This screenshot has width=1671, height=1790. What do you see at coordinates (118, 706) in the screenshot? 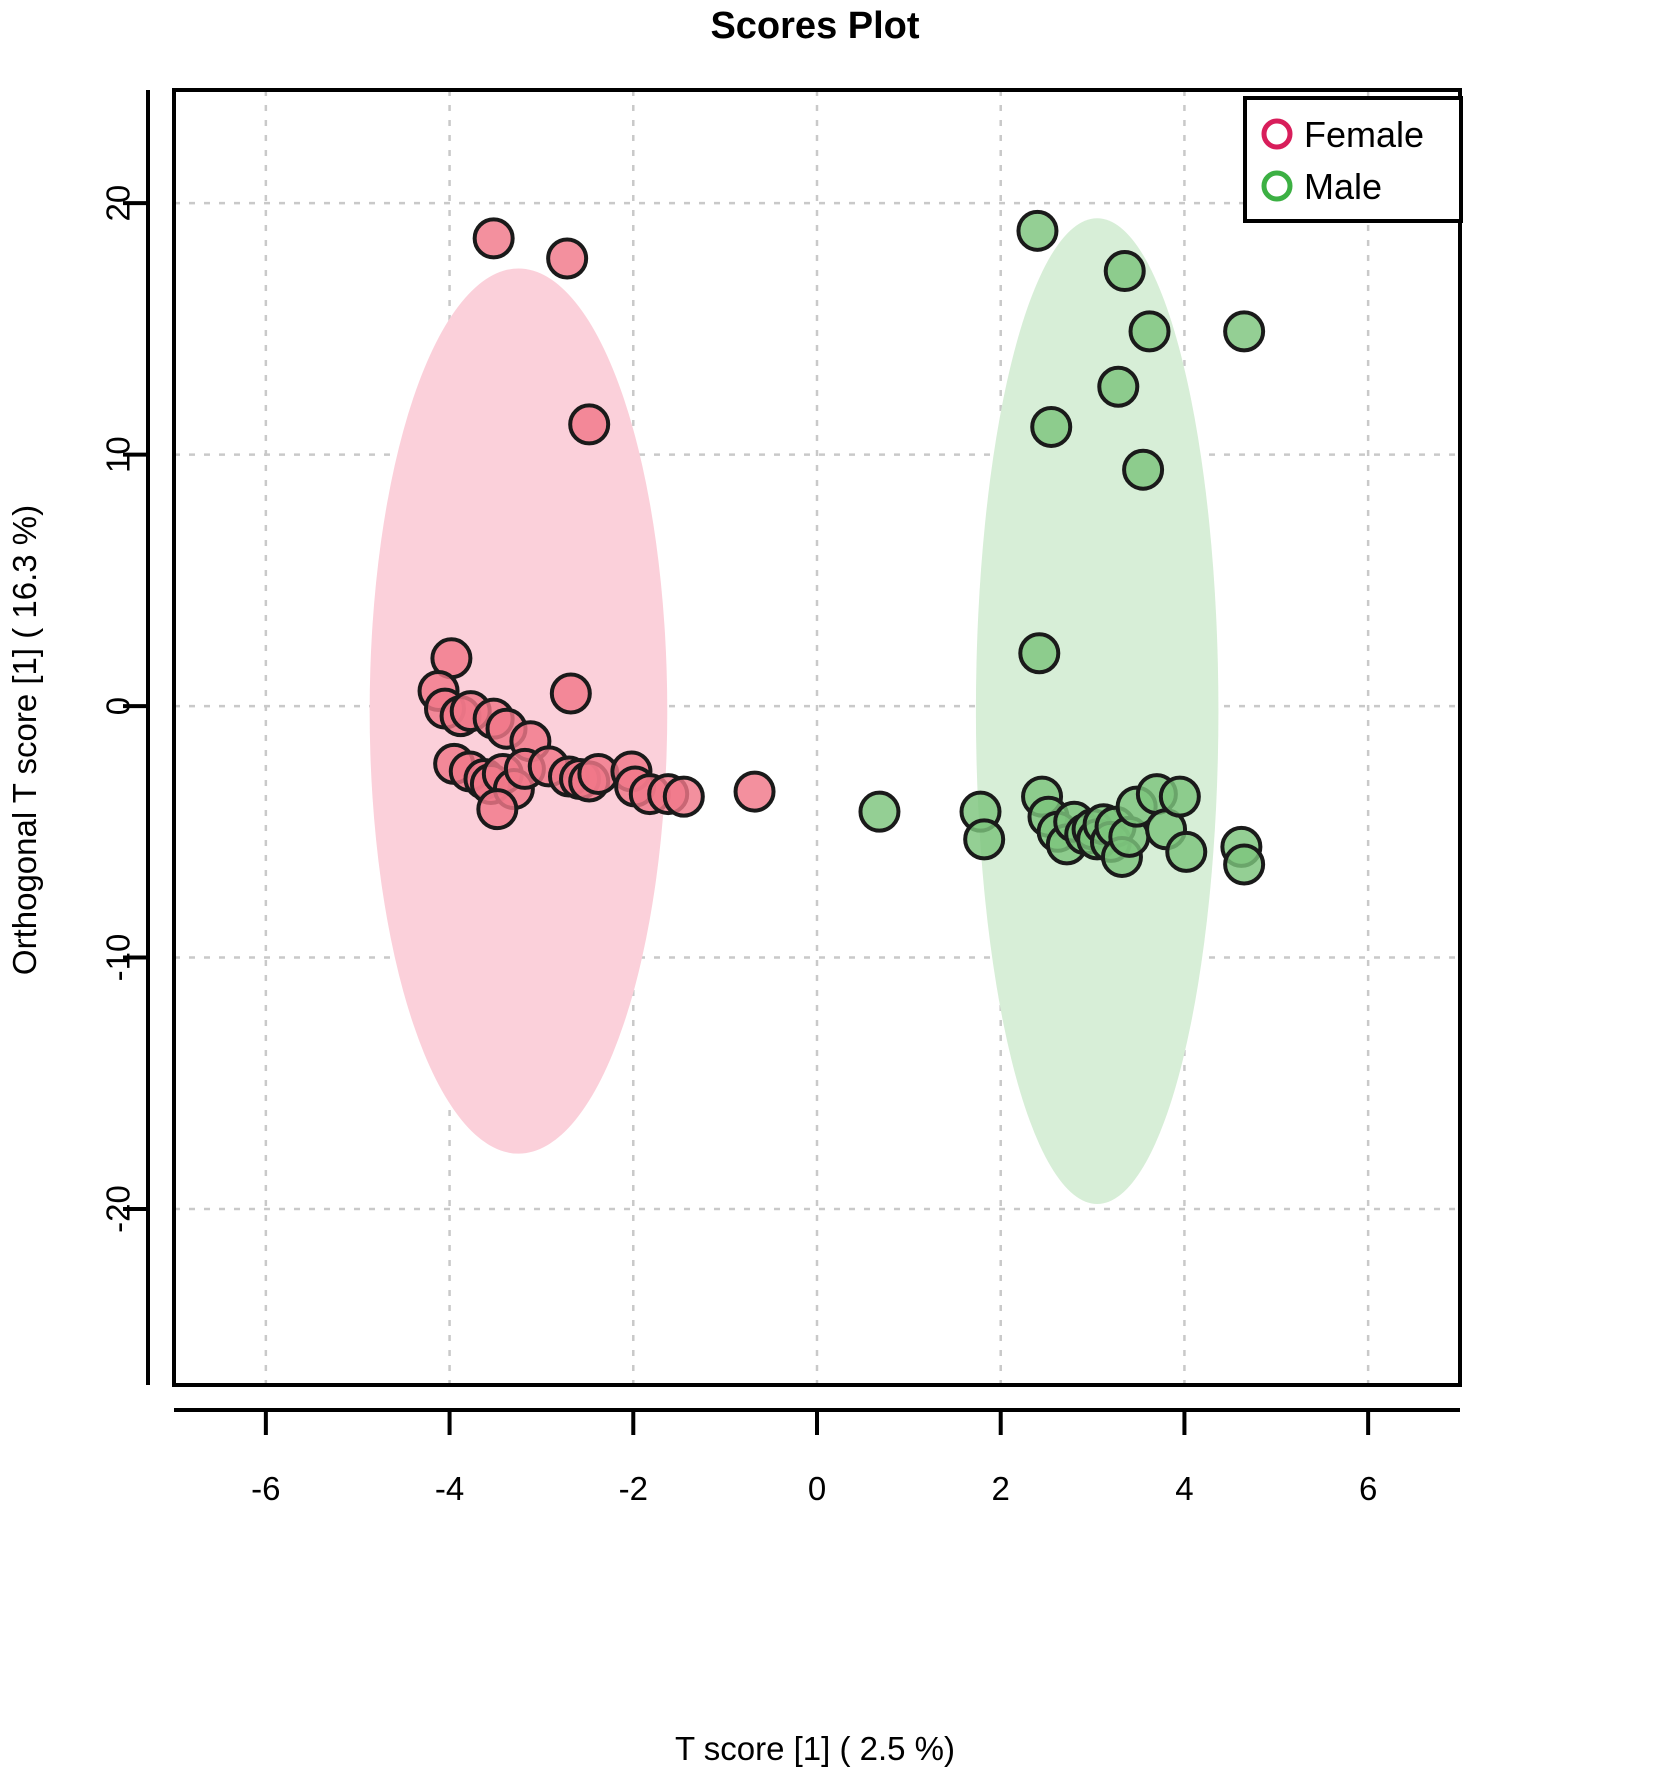
I see `y-tick-label: 0` at bounding box center [118, 706].